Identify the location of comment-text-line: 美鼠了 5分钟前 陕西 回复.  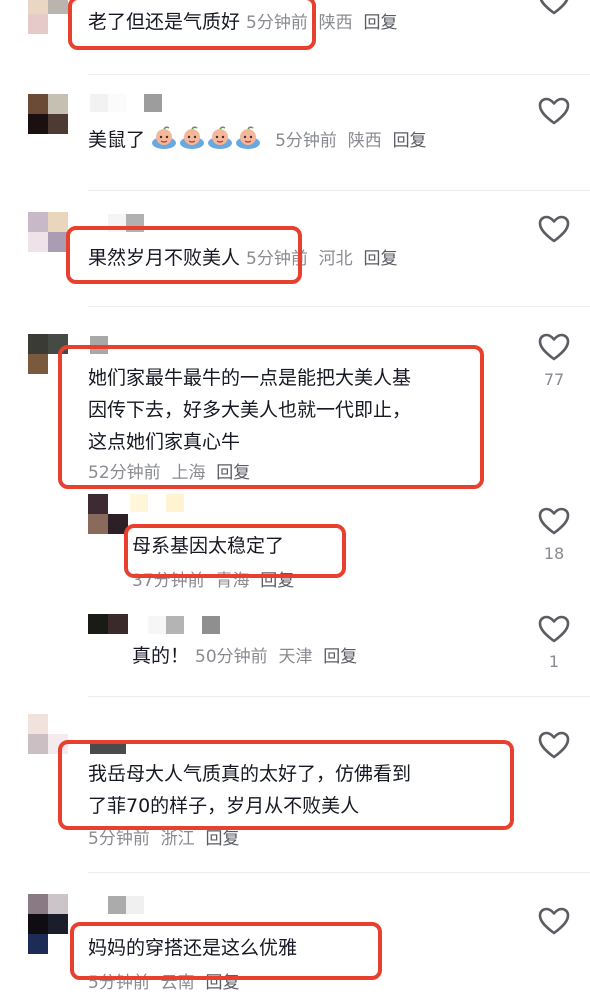
(257, 140).